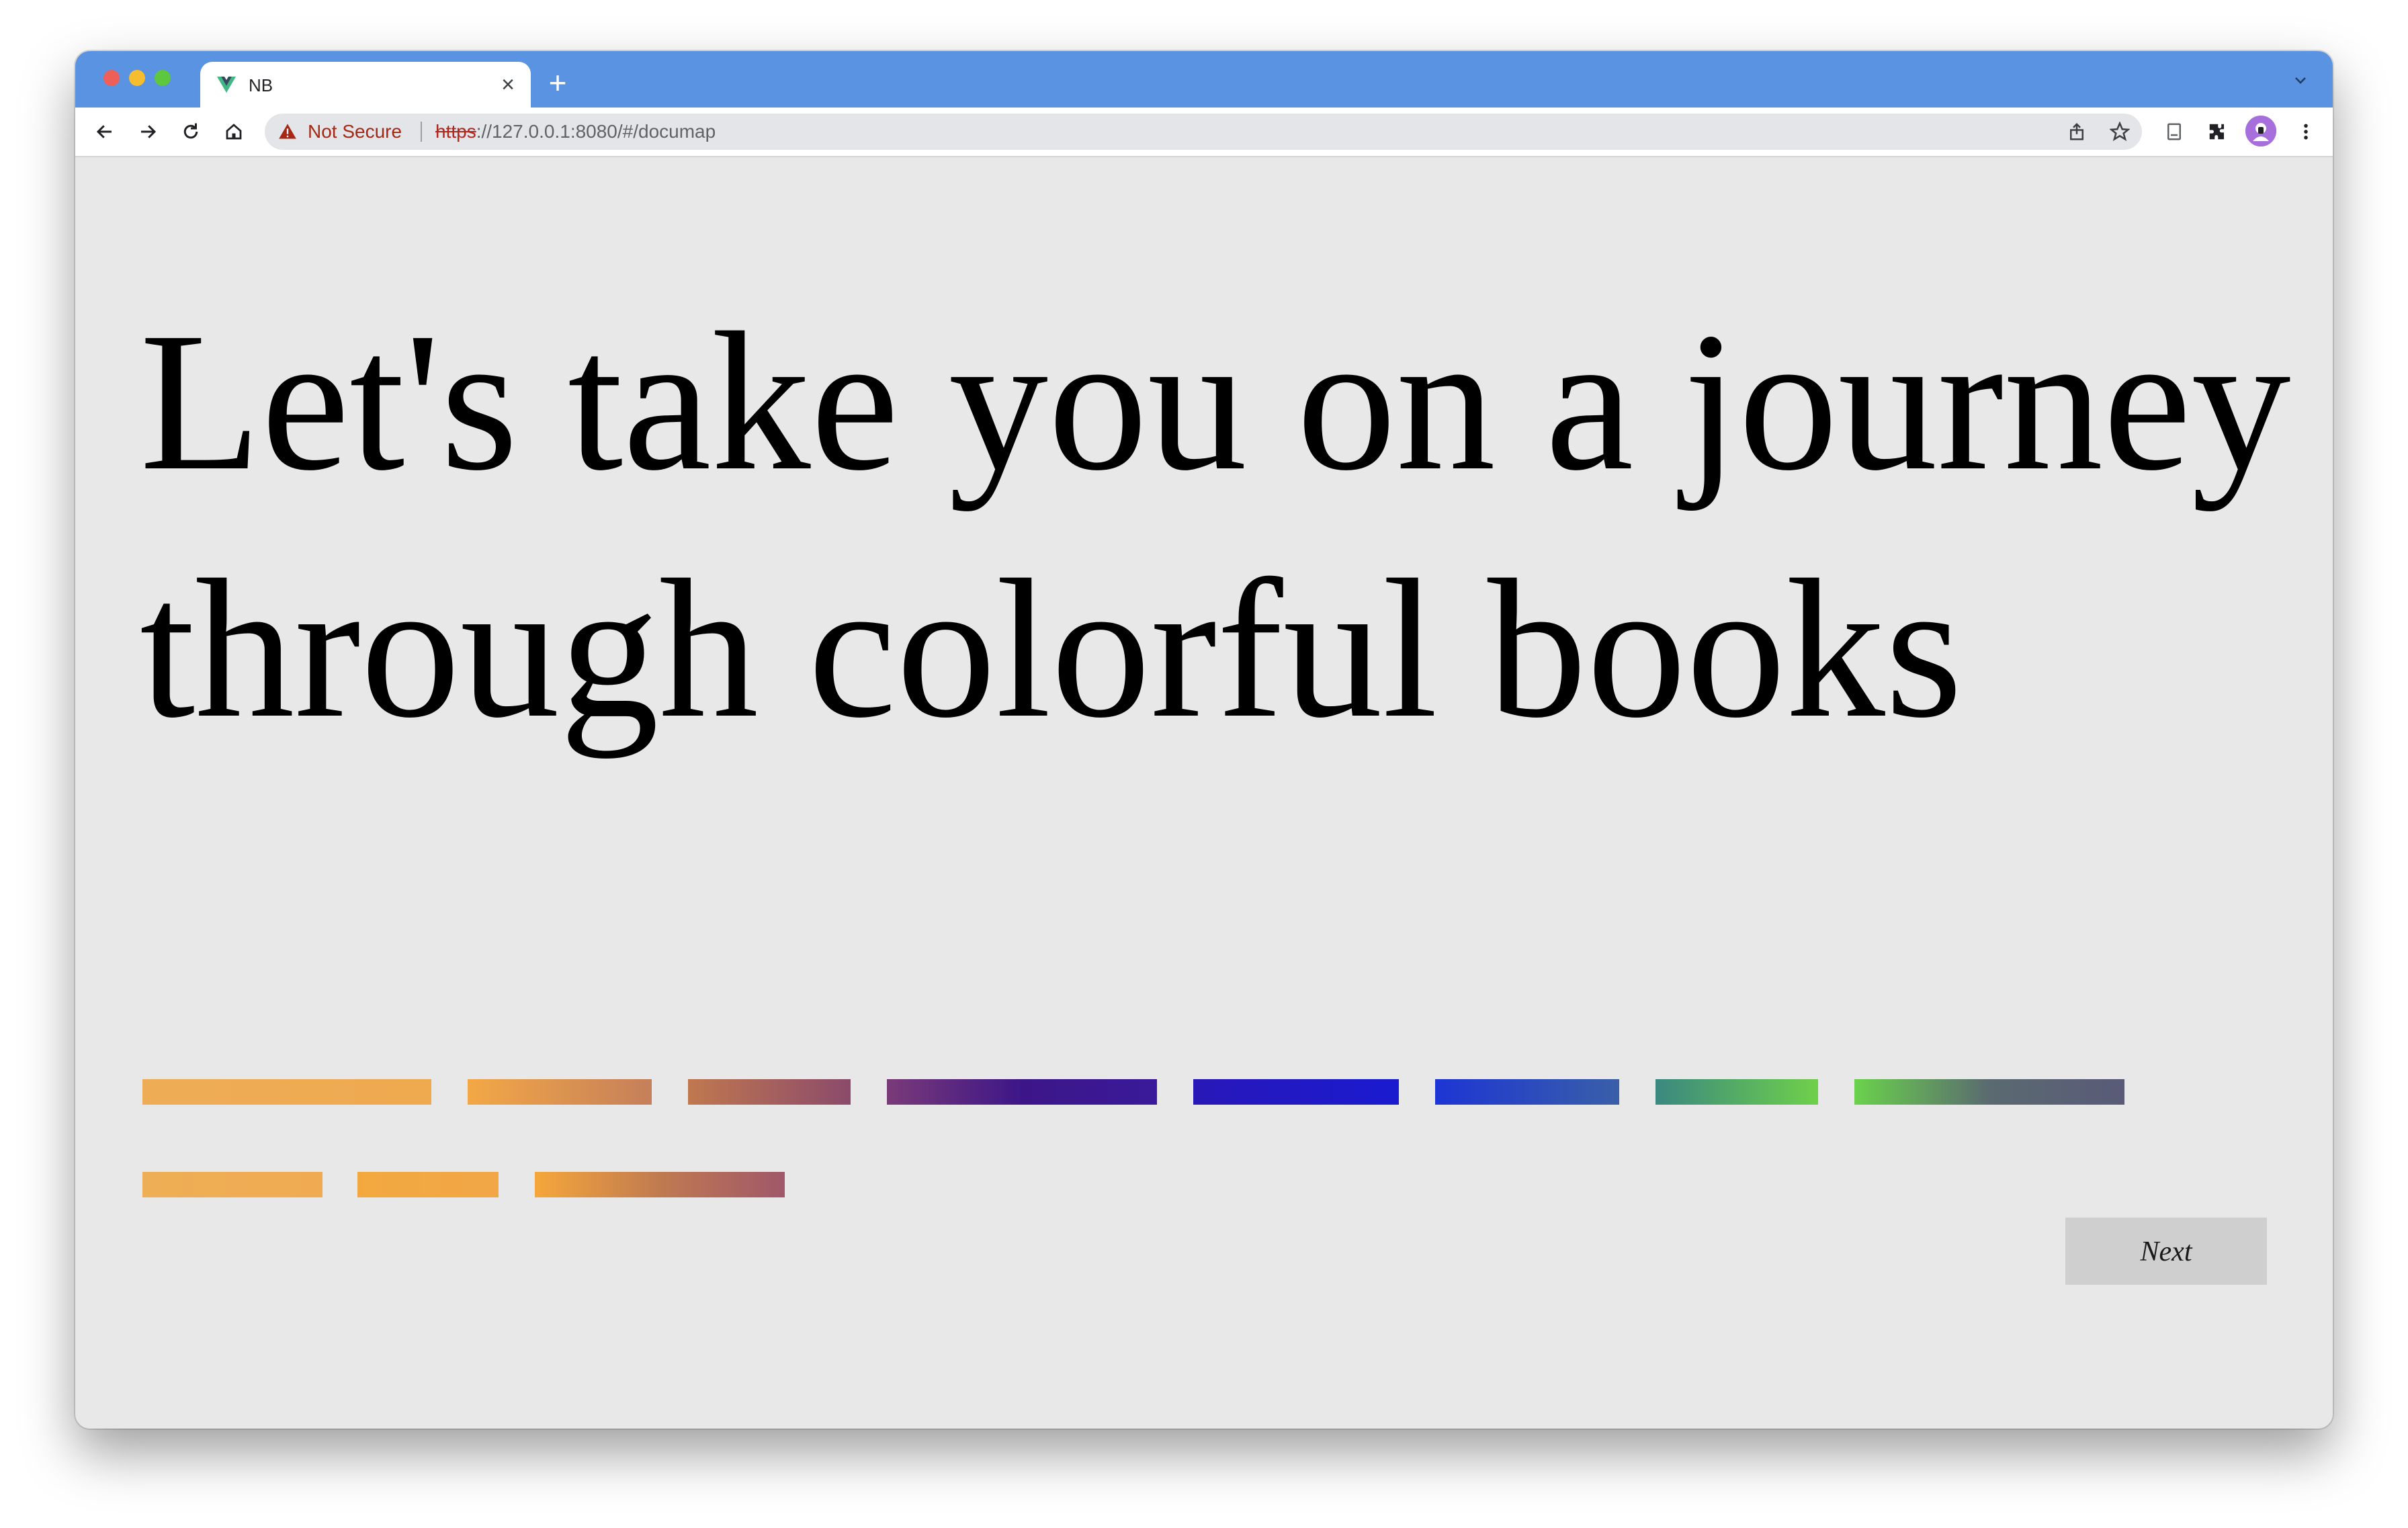 Image resolution: width=2408 pixels, height=1528 pixels. Describe the element at coordinates (421, 132) in the screenshot. I see `omnibox-divider` at that location.